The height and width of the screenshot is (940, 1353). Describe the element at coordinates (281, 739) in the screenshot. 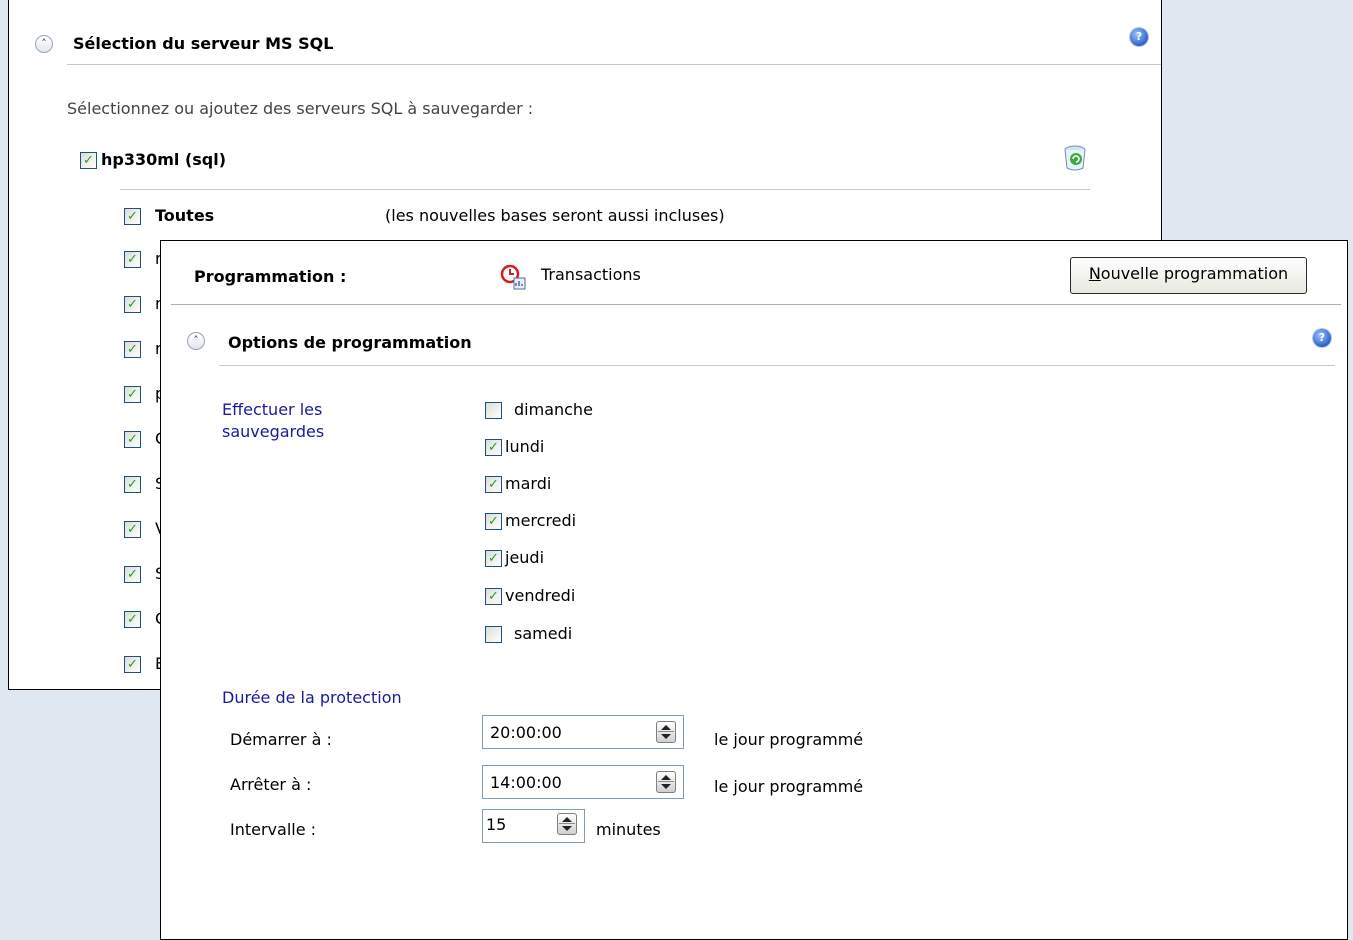

I see `start-label: Démarrer à :` at that location.